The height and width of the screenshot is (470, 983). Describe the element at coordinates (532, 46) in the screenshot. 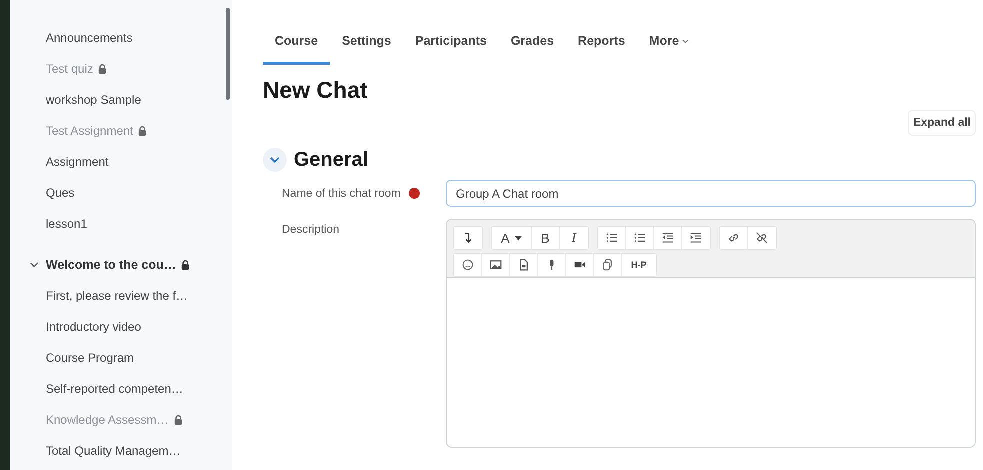

I see `nav-tab: Grades` at that location.